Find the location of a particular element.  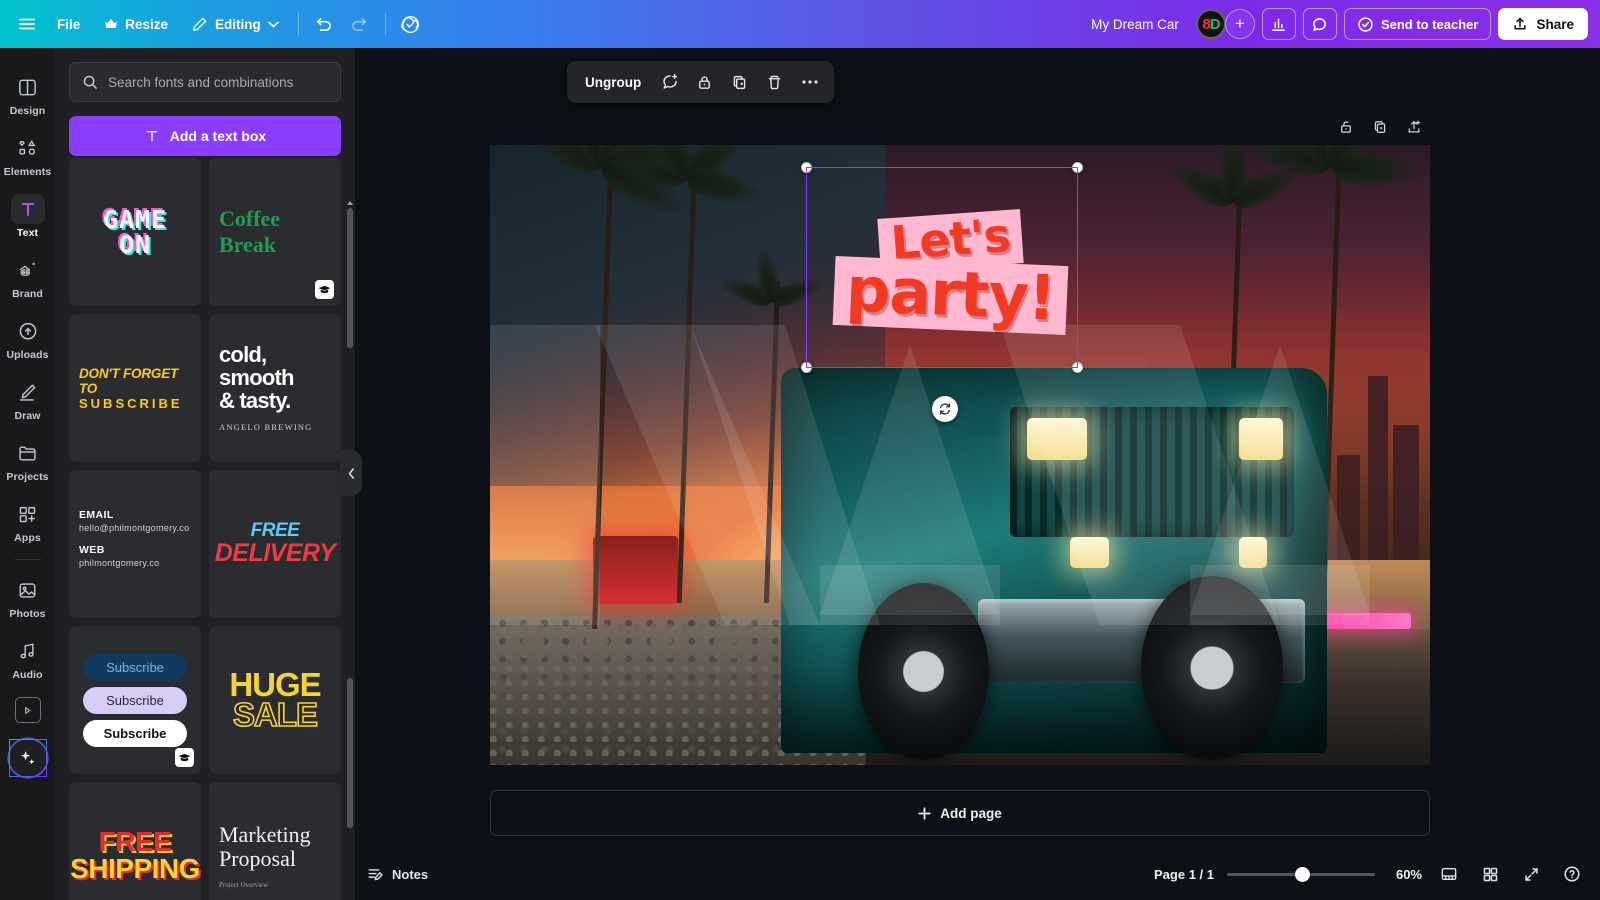

template-subline: ANGELO BREWING is located at coordinates (266, 426).